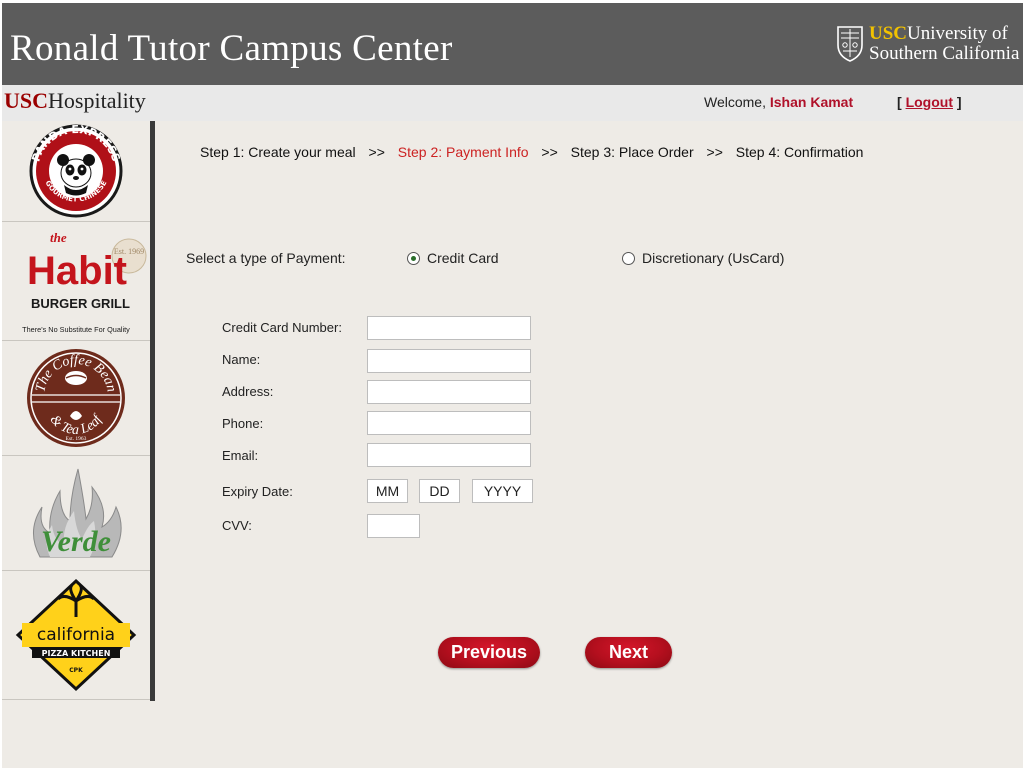 Image resolution: width=1026 pixels, height=768 pixels. I want to click on sidebar-item-verde: Verde, so click(76, 513).